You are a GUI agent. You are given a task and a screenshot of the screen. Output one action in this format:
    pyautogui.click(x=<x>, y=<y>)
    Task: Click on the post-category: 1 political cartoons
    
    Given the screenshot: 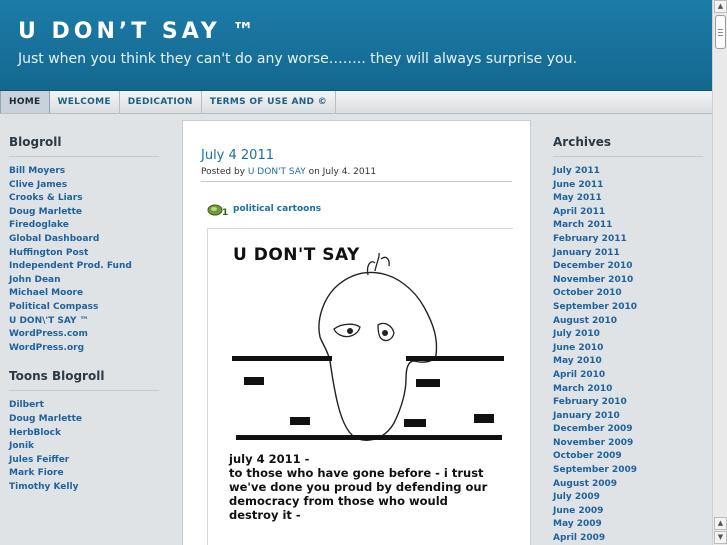 What is the action you would take?
    pyautogui.click(x=264, y=209)
    